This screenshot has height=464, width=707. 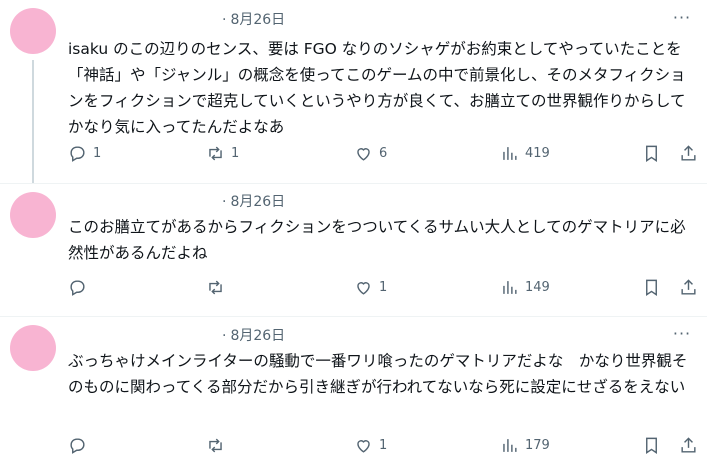 I want to click on views-count: 419, so click(x=537, y=153).